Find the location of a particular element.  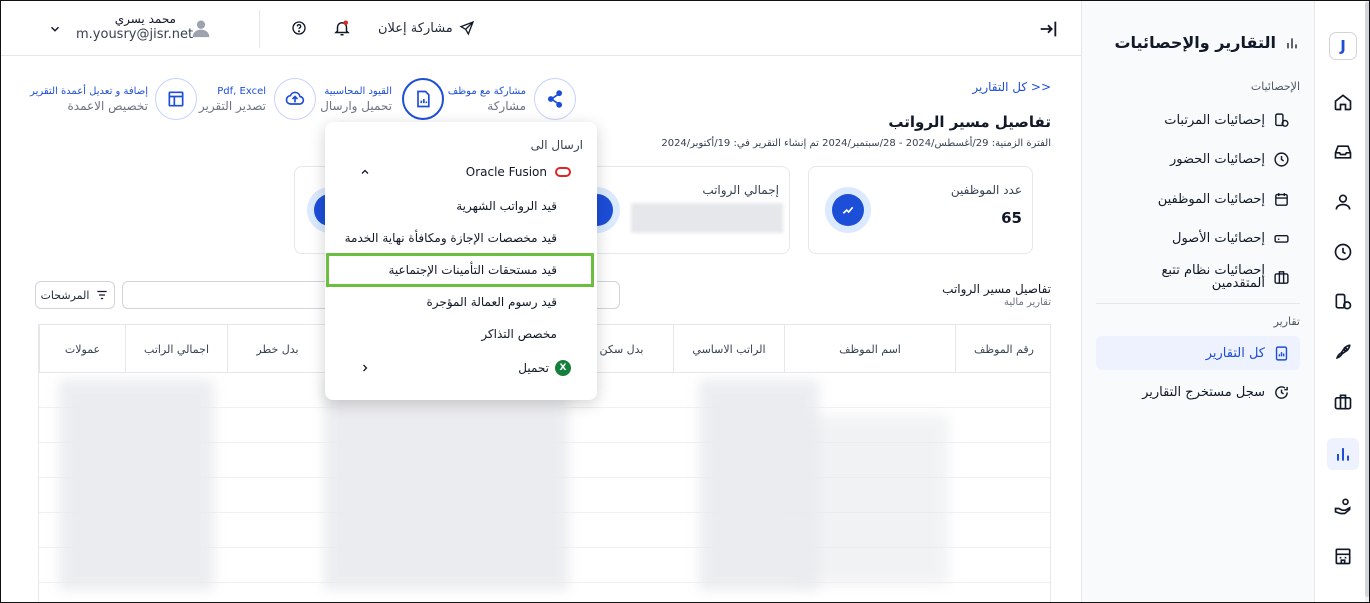

back-to-all-reports-link: << كل التقارير is located at coordinates (1011, 87).